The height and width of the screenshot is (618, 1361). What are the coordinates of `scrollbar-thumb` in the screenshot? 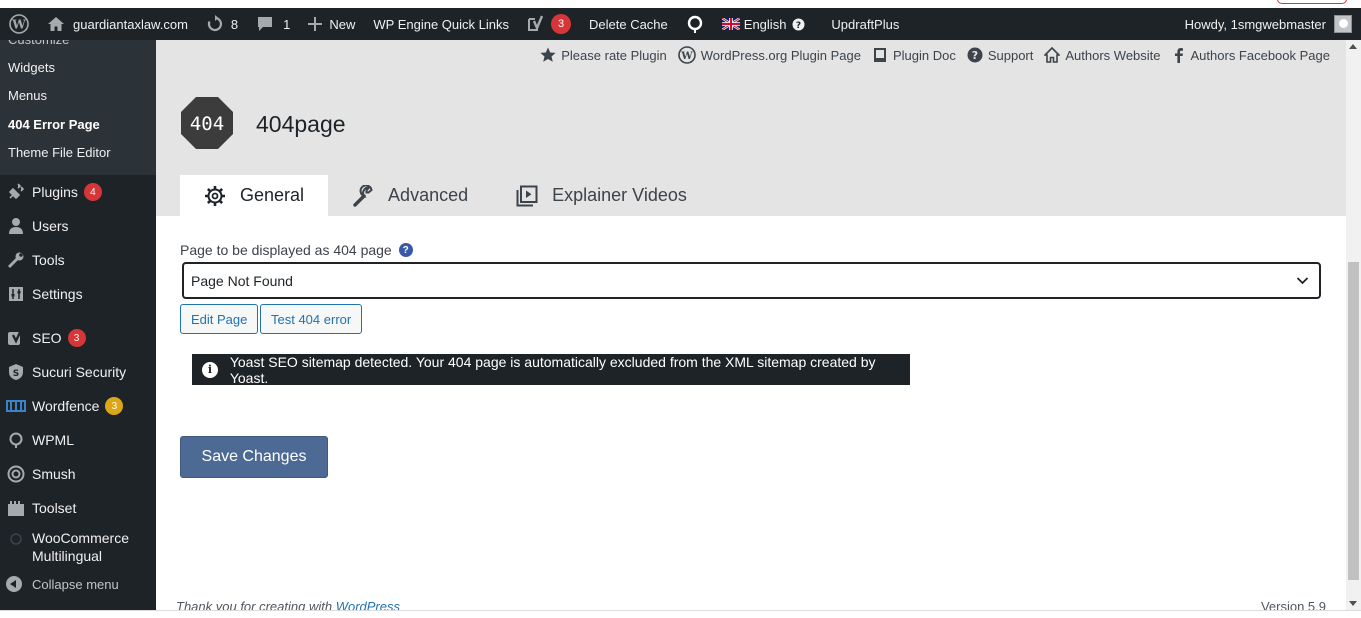 It's located at (1353, 421).